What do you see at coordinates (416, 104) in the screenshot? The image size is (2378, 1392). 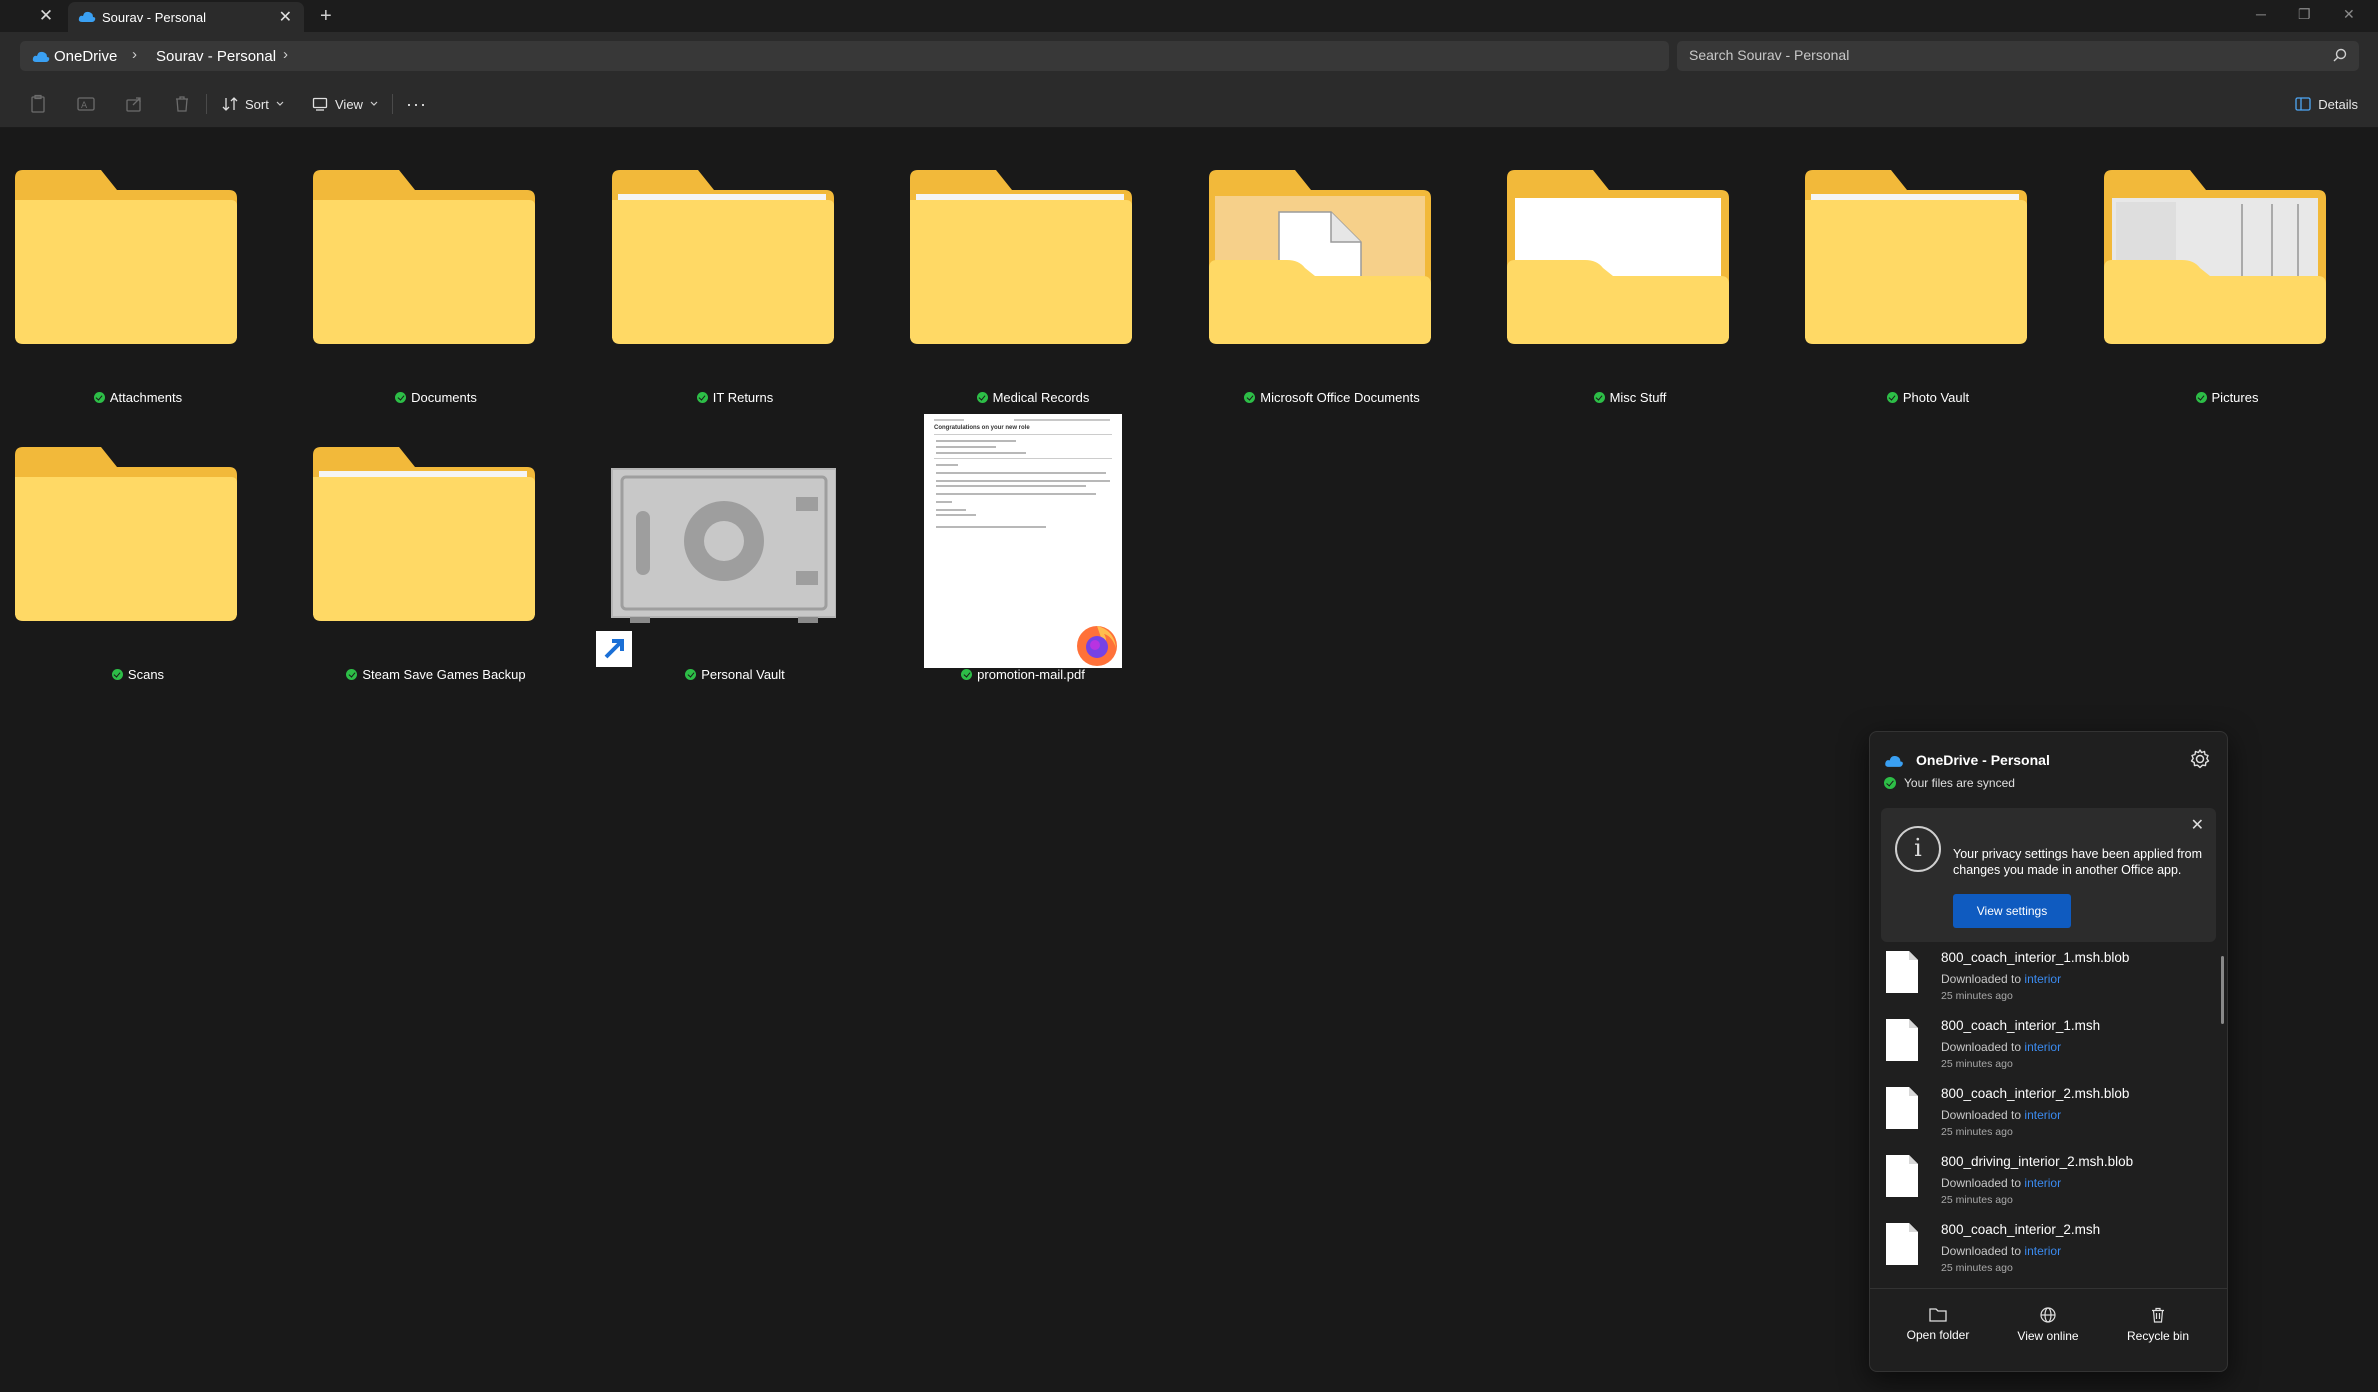 I see `more-options-button: ···` at bounding box center [416, 104].